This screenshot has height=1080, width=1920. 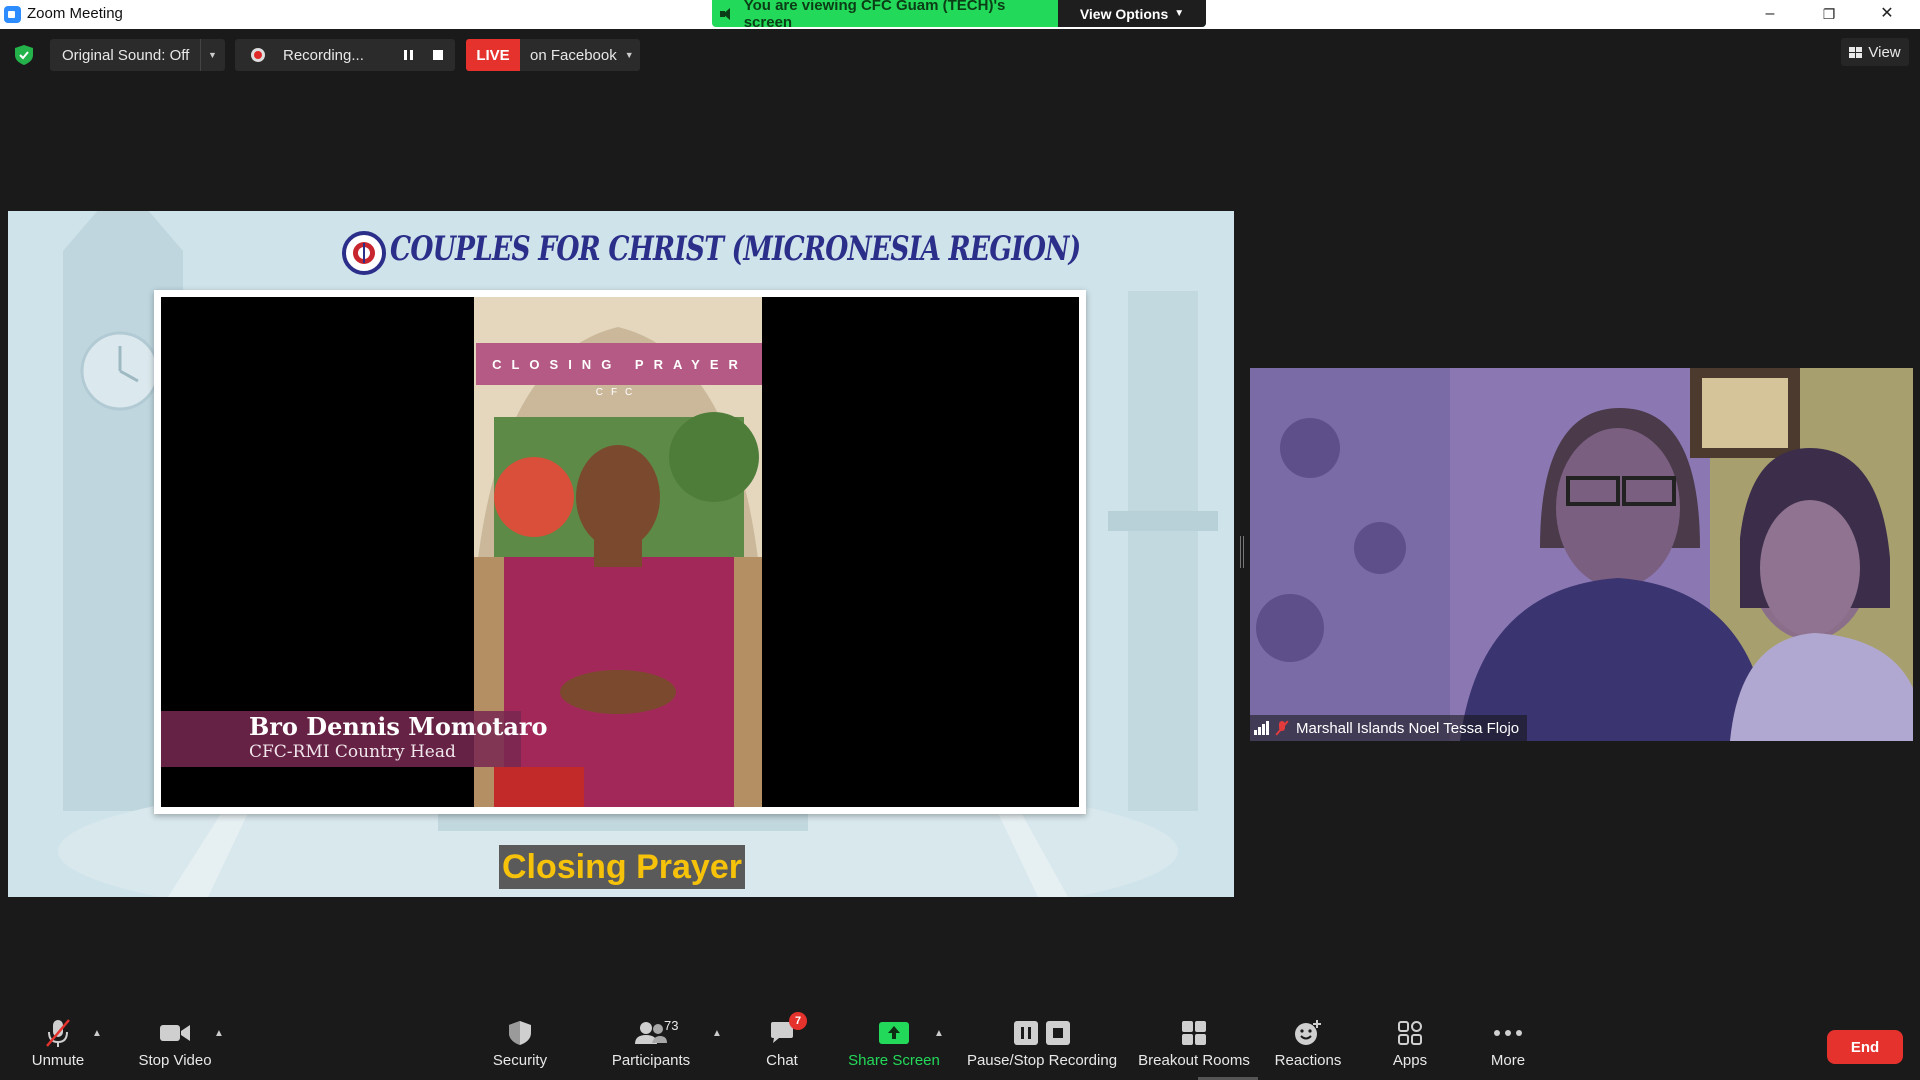 What do you see at coordinates (1508, 1033) in the screenshot?
I see `more-dots-icon` at bounding box center [1508, 1033].